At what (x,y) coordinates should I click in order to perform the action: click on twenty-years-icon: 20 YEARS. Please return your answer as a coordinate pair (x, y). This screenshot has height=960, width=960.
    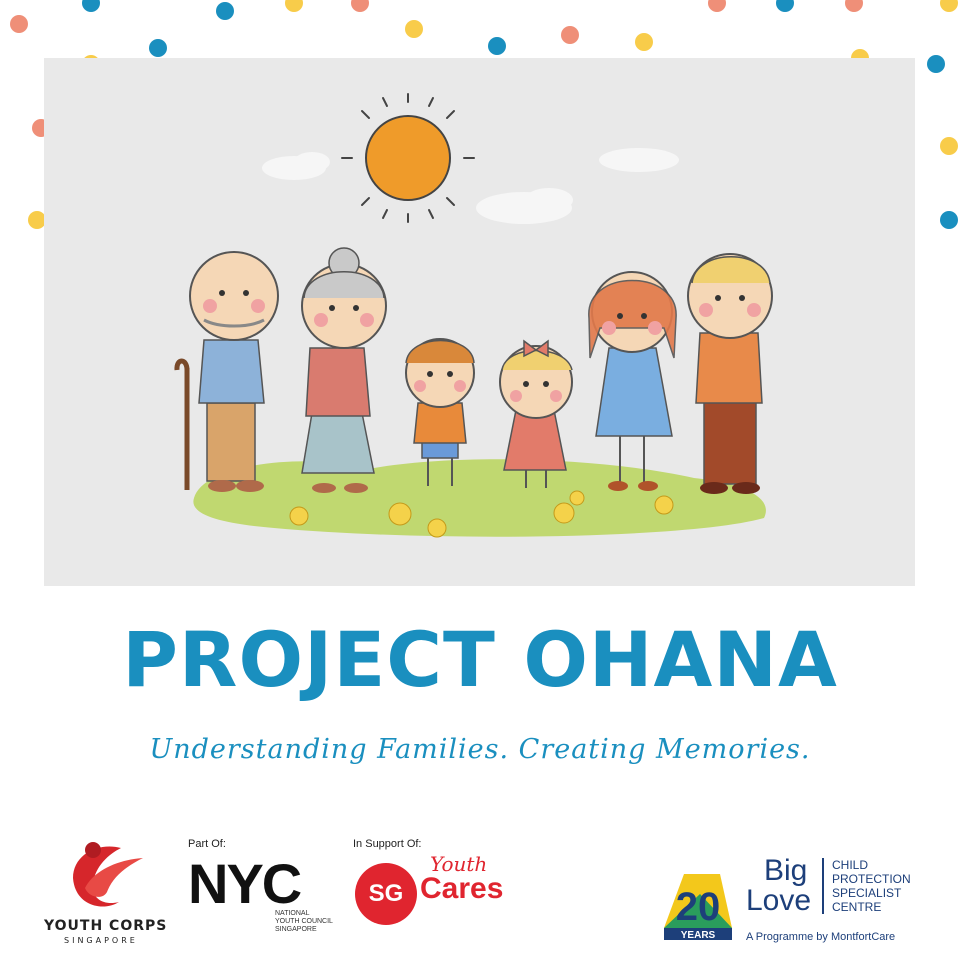
    Looking at the image, I should click on (698, 907).